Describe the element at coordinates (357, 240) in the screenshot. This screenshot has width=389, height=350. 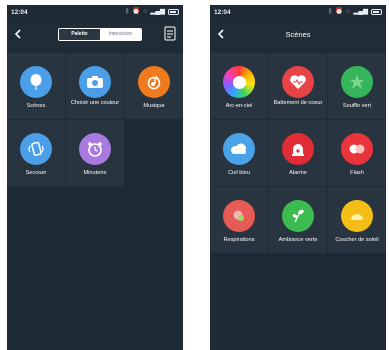
I see `tile-label: Coucher de soleil` at that location.